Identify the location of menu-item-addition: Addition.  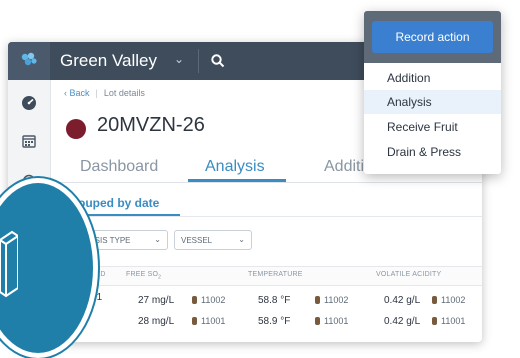
(432, 78).